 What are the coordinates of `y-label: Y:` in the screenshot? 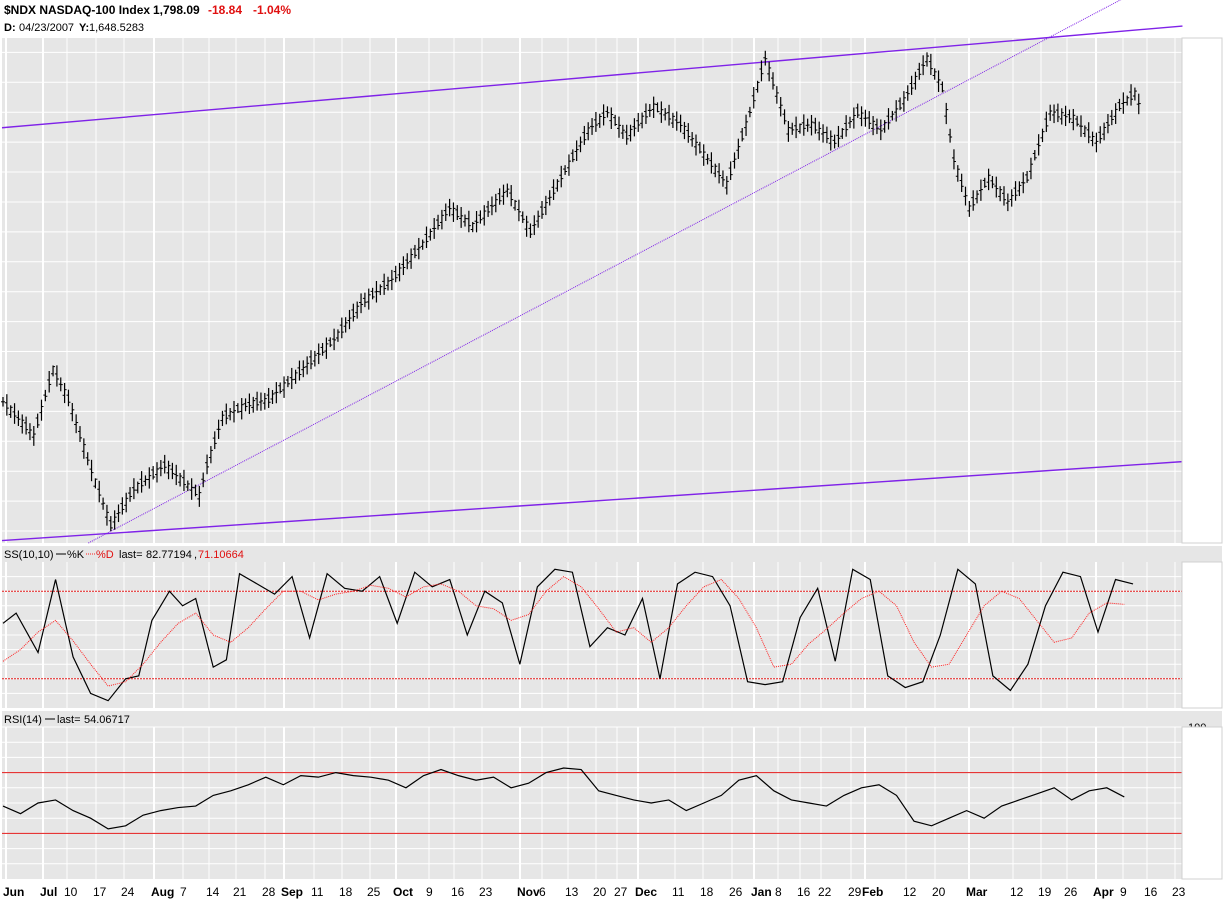 It's located at (84, 28).